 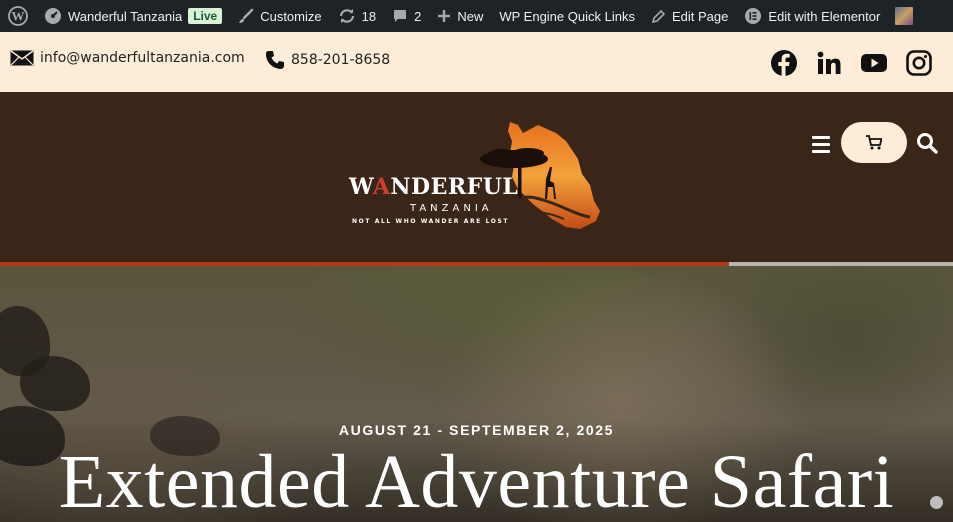 What do you see at coordinates (400, 16) in the screenshot?
I see `comment-icon` at bounding box center [400, 16].